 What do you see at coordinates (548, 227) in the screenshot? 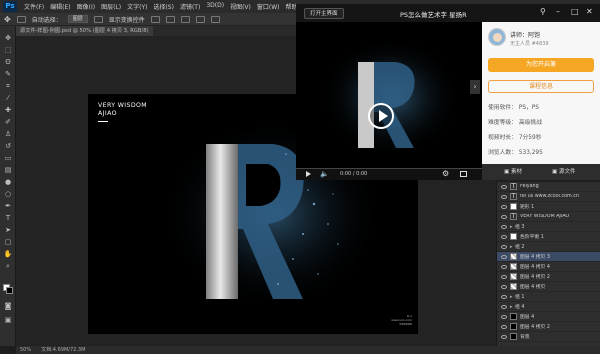
I see `layer-row: ▸ 组 3` at bounding box center [548, 227].